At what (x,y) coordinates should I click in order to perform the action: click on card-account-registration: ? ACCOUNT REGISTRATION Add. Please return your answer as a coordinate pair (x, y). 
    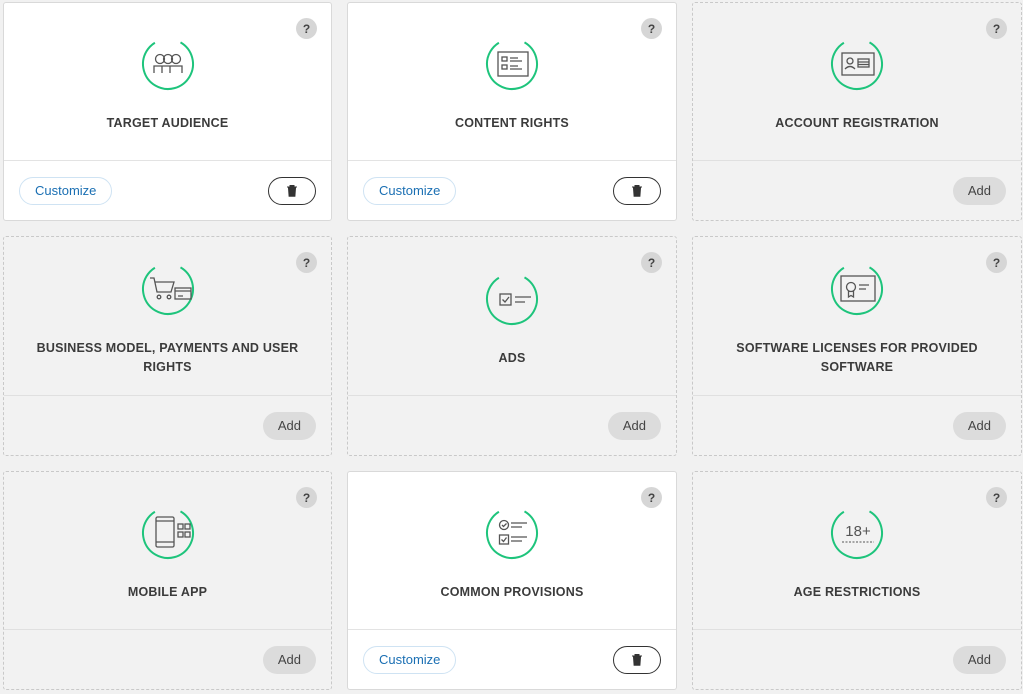
    Looking at the image, I should click on (857, 111).